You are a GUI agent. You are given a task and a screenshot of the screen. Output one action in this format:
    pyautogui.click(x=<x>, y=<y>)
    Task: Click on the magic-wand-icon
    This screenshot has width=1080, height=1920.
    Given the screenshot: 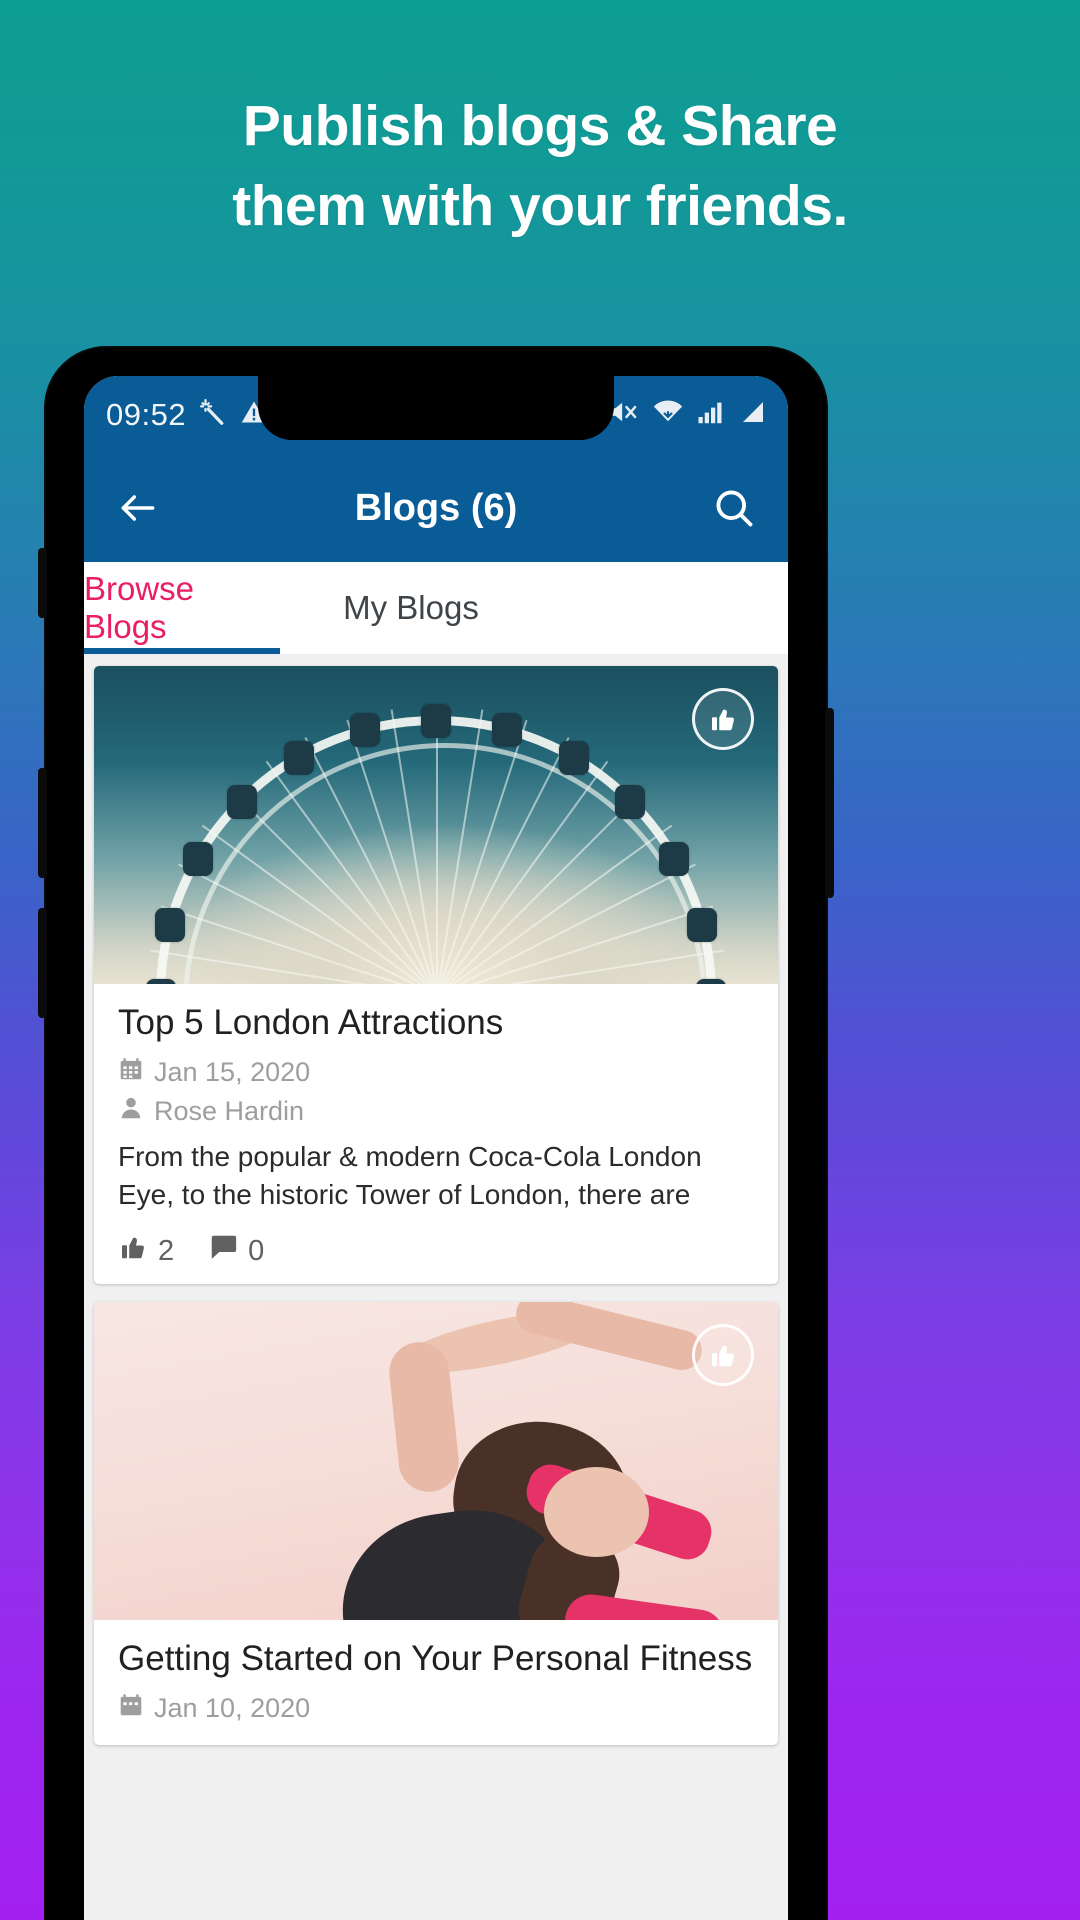 What is the action you would take?
    pyautogui.click(x=213, y=415)
    